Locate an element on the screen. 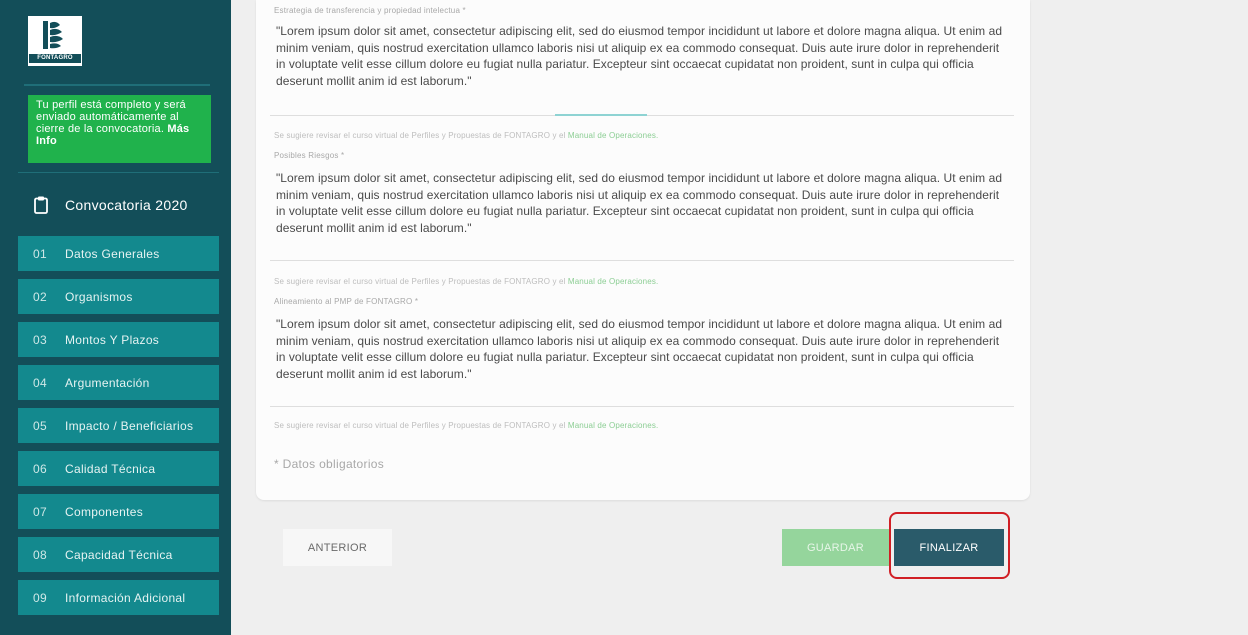  nav-label: Montos Y Plazos is located at coordinates (112, 339).